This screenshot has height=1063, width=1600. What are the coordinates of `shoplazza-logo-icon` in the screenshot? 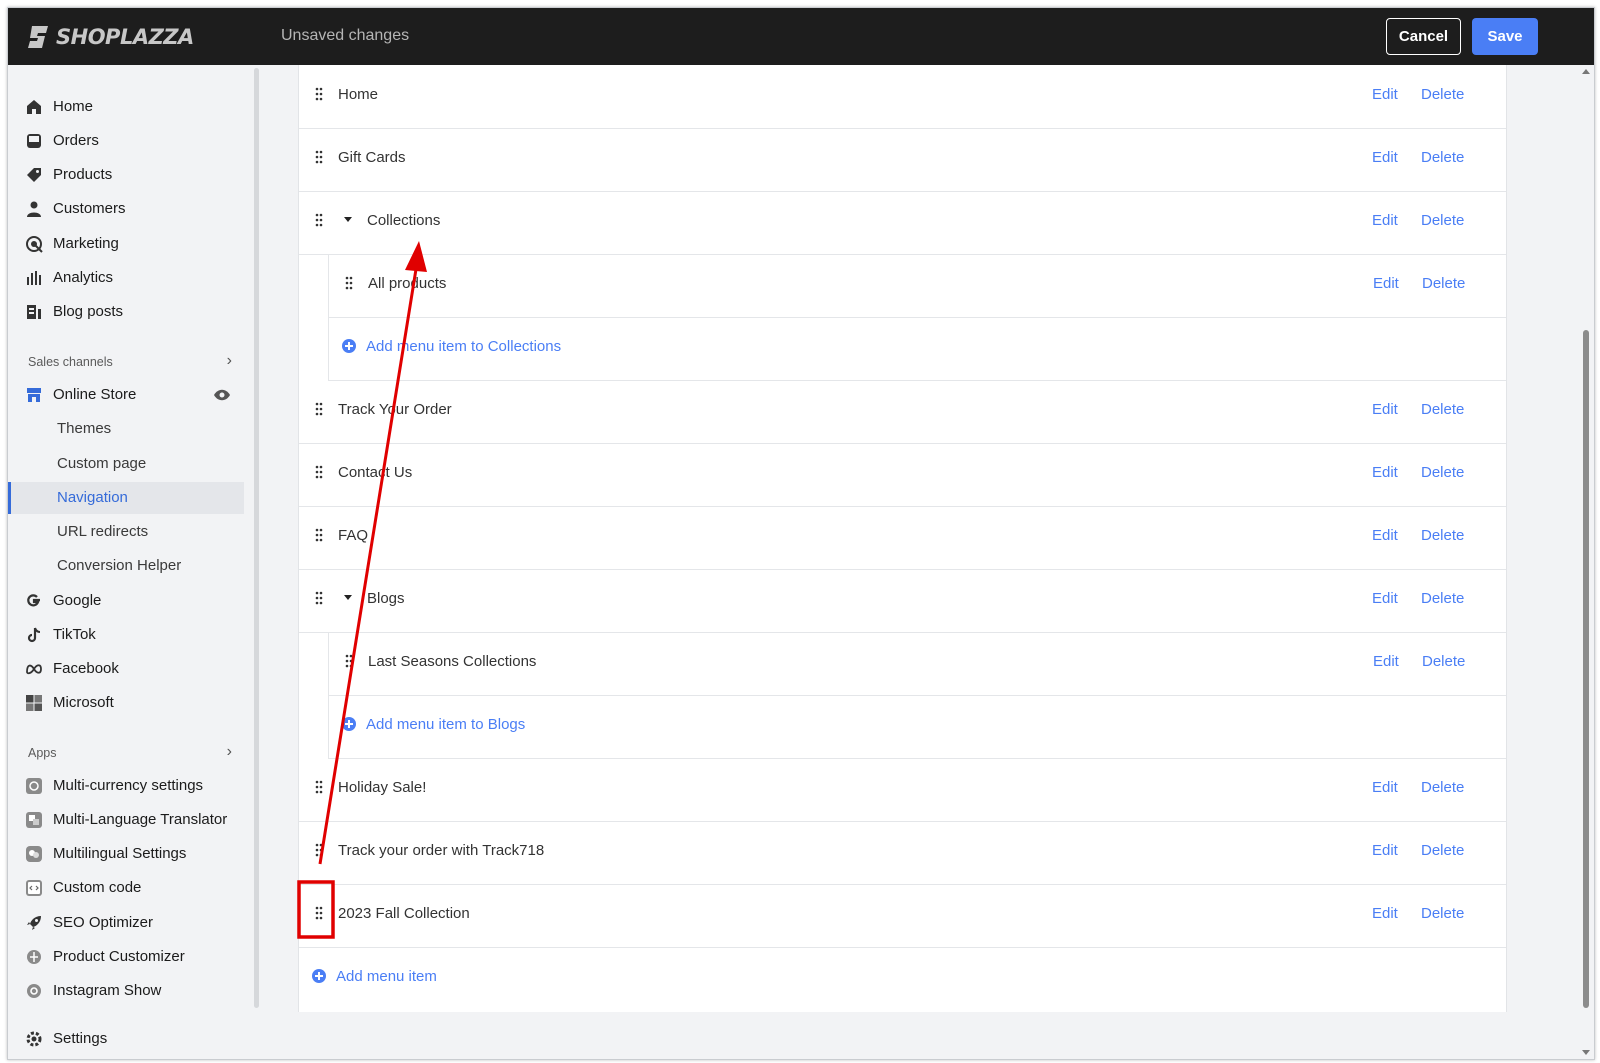 It's located at (38, 37).